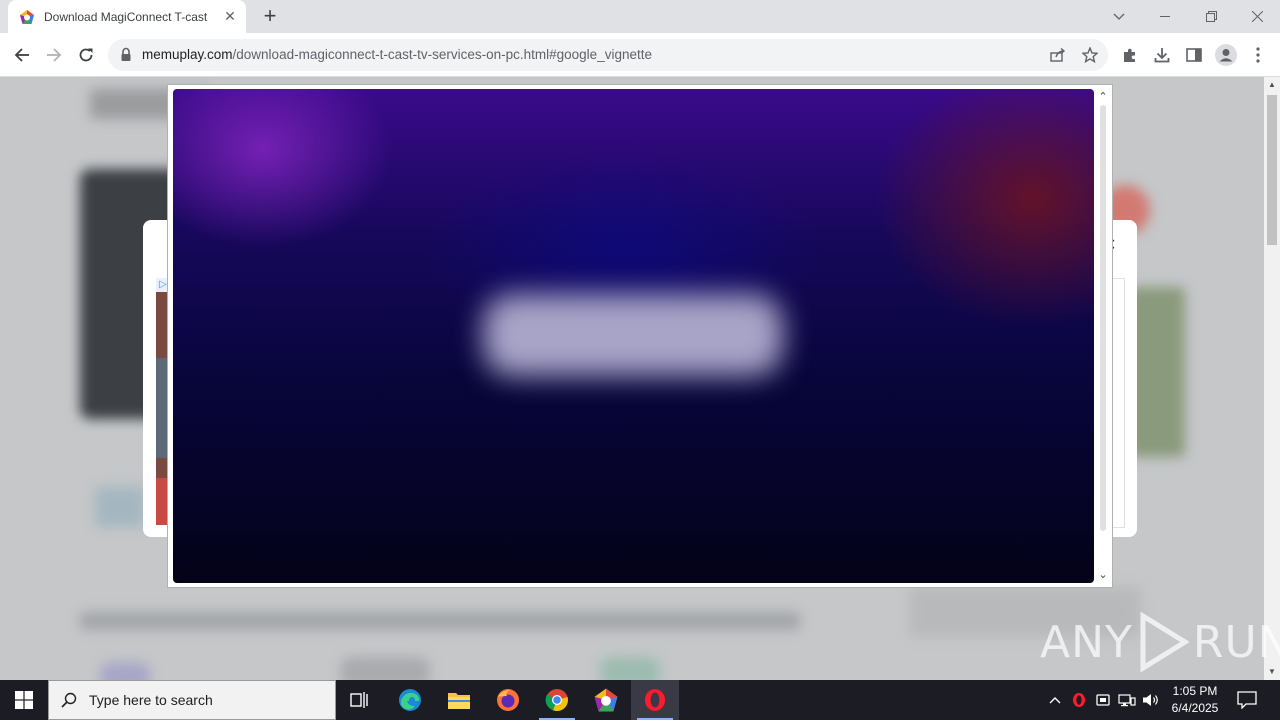  I want to click on watermark-right-text: RUN, so click(1236, 642).